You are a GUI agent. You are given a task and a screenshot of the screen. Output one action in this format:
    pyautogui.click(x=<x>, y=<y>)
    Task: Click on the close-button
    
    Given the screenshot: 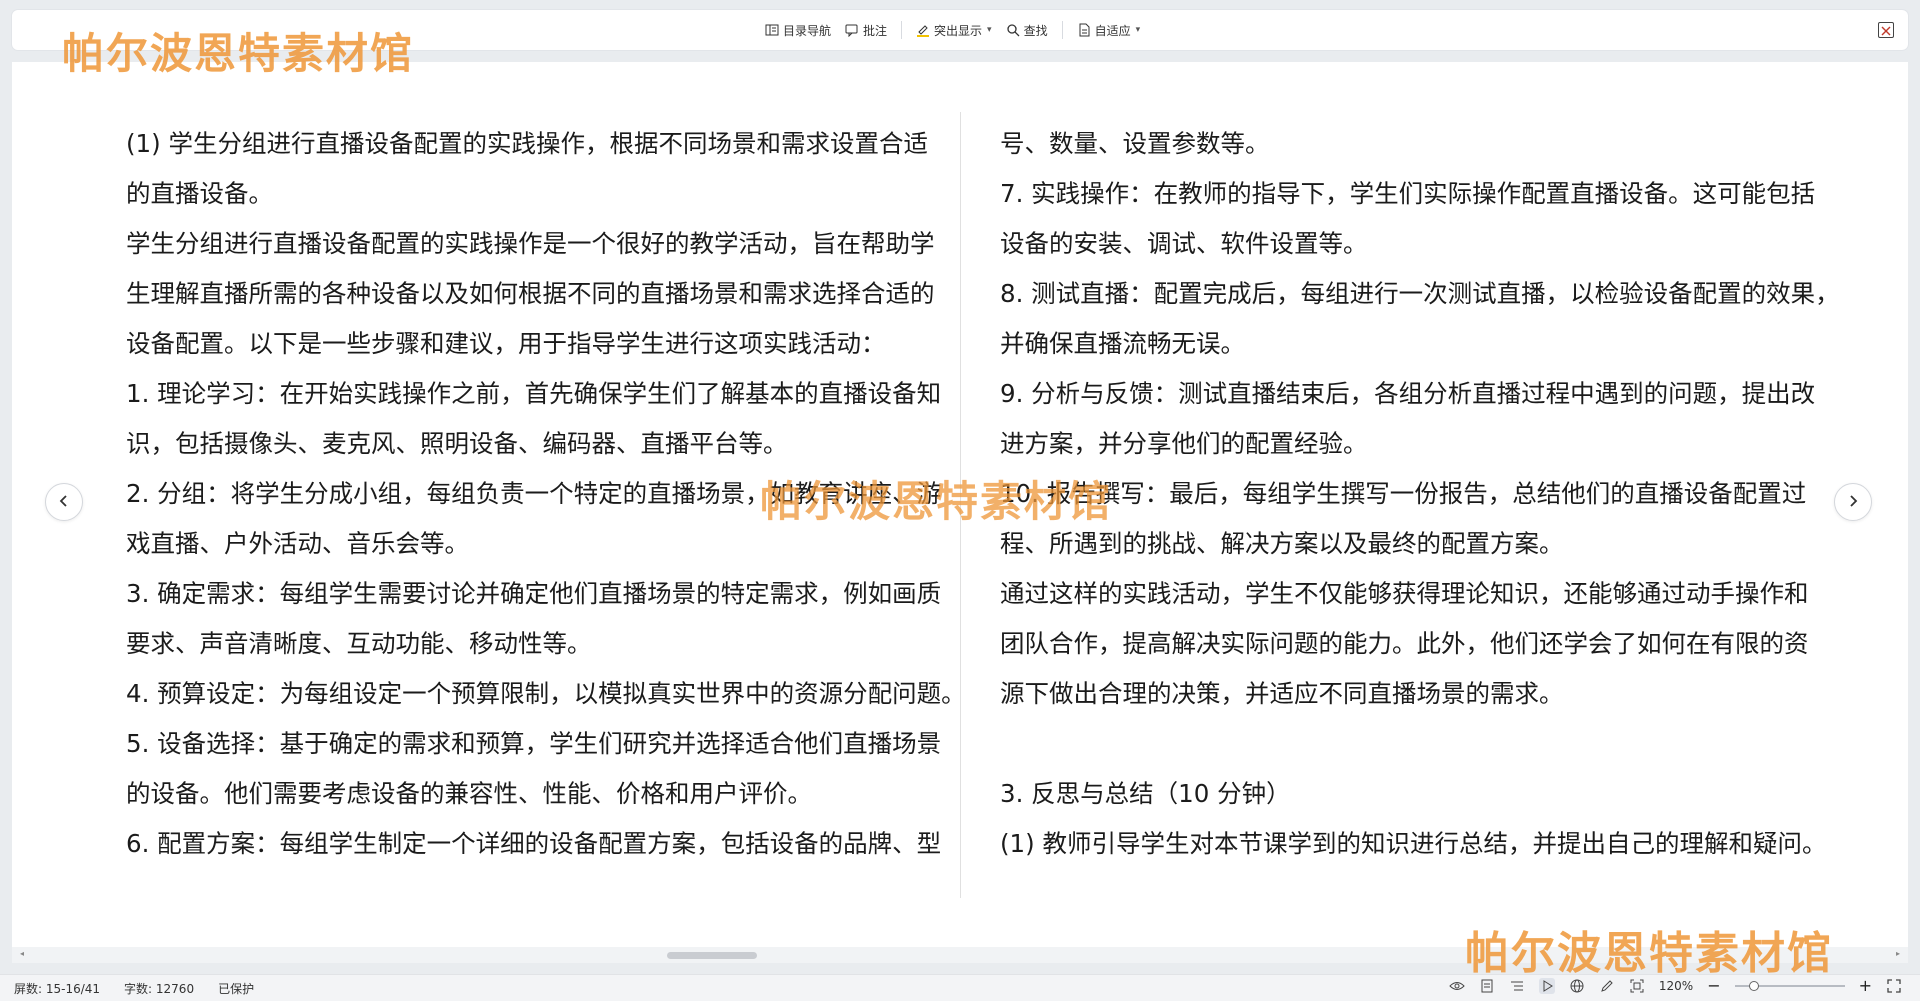 What is the action you would take?
    pyautogui.click(x=1886, y=30)
    